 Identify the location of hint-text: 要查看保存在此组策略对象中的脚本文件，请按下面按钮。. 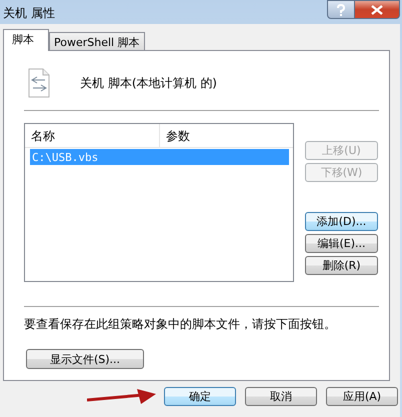
(180, 324).